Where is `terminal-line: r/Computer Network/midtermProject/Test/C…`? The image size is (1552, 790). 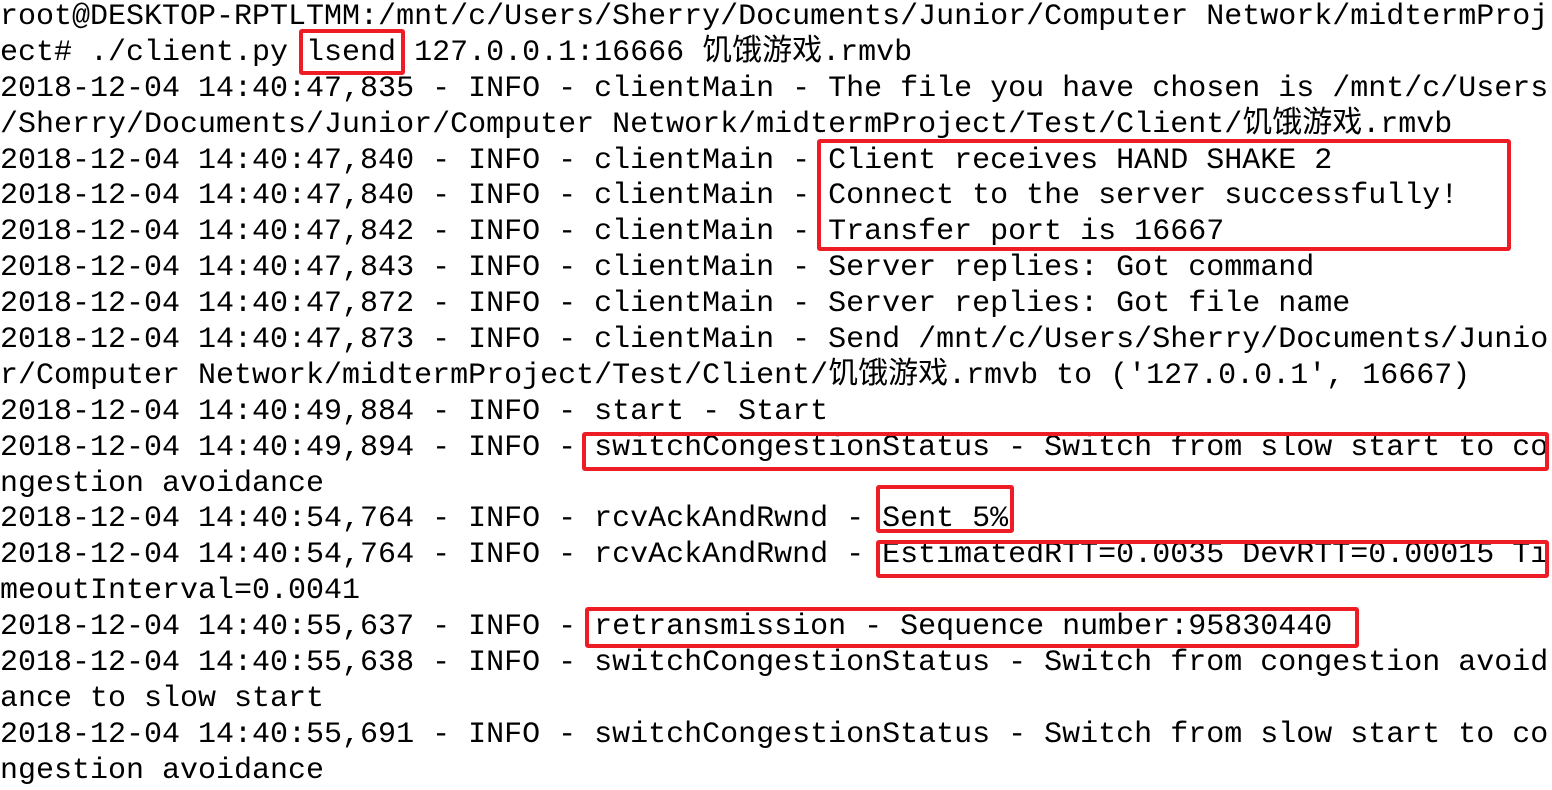
terminal-line: r/Computer Network/midtermProject/Test/C… is located at coordinates (735, 375).